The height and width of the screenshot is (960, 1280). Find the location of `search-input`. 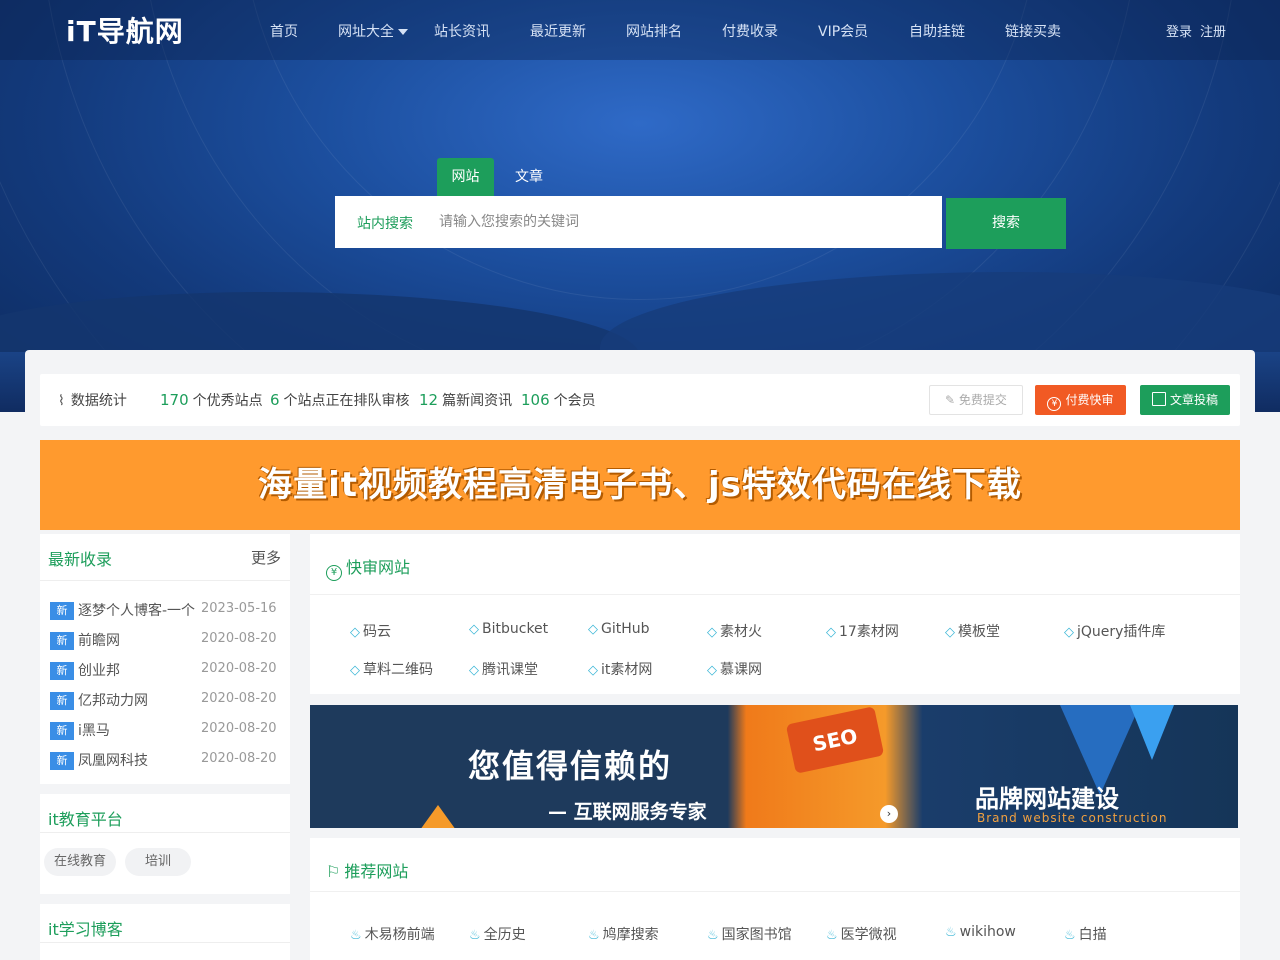

search-input is located at coordinates (679, 222).